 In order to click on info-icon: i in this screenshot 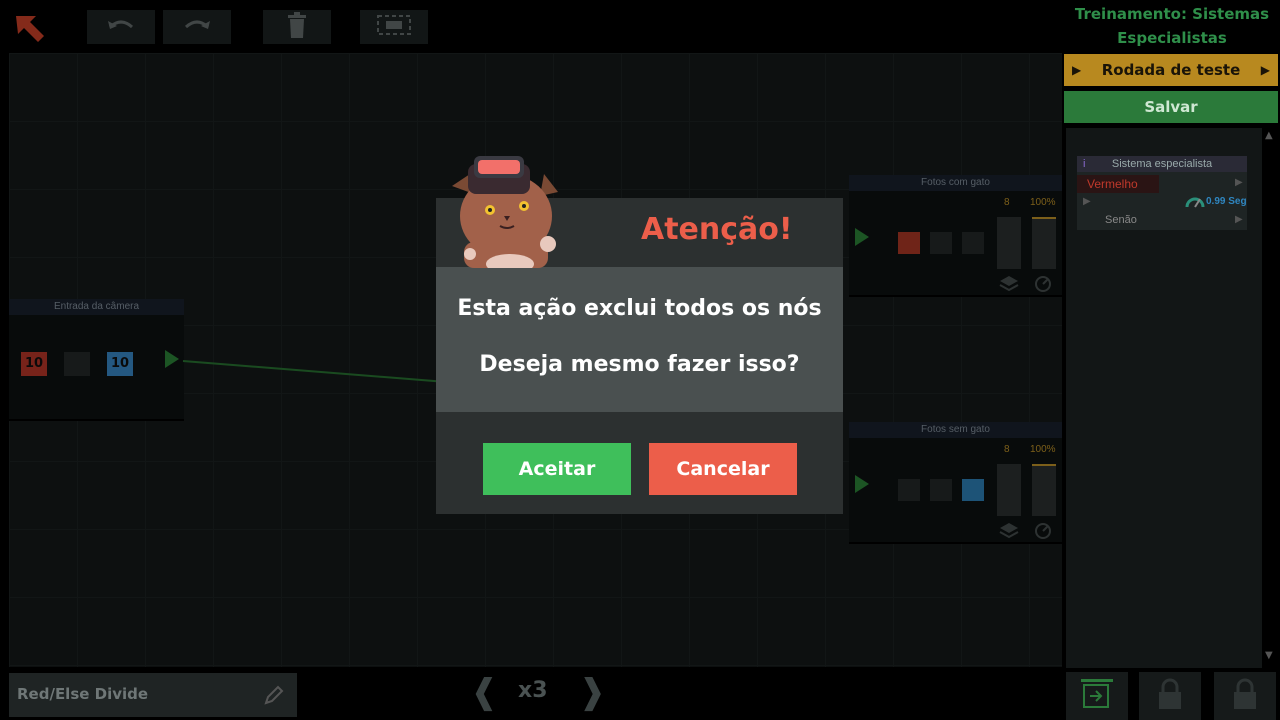, I will do `click(1084, 164)`.